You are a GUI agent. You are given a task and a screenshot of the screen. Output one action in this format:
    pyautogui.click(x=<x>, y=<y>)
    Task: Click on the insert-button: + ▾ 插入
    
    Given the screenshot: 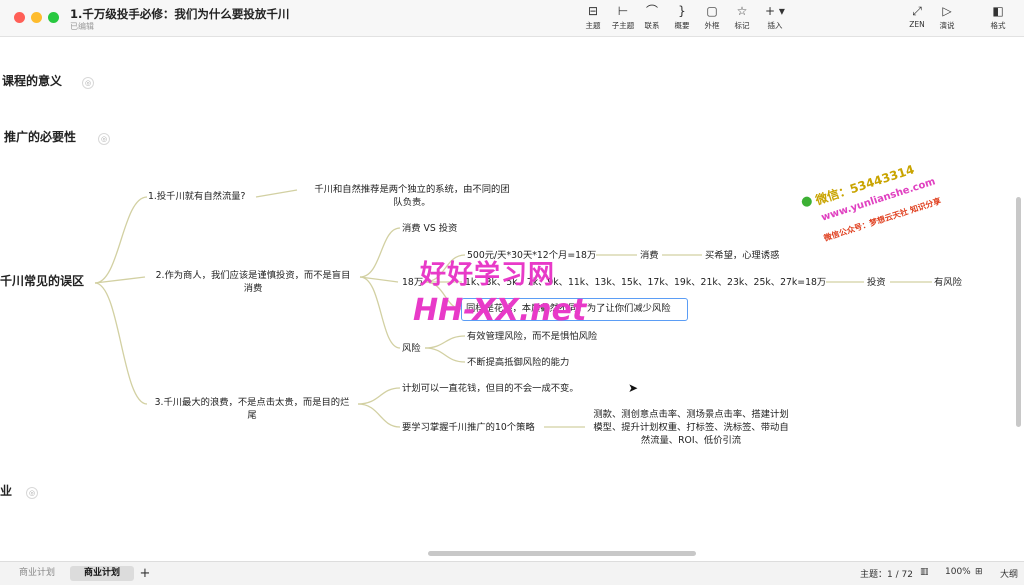 What is the action you would take?
    pyautogui.click(x=775, y=17)
    